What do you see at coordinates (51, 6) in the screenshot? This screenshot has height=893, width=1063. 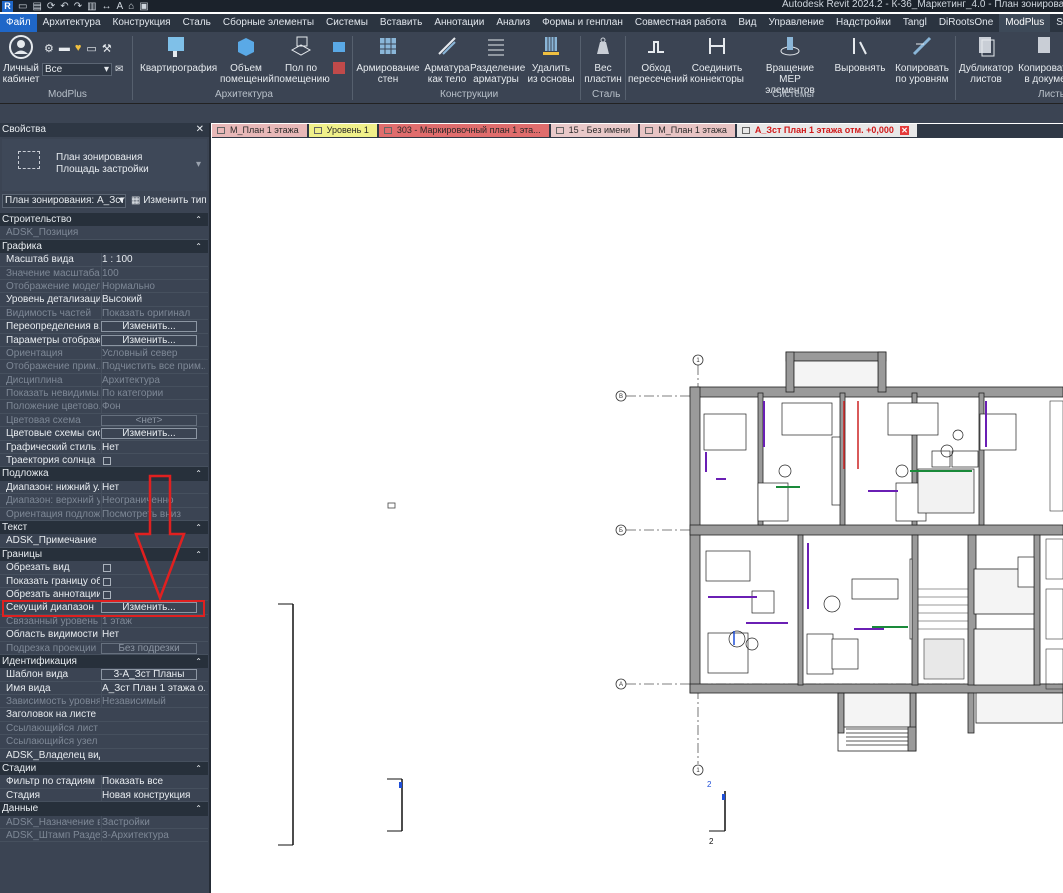 I see `sync-icon: ⟳` at bounding box center [51, 6].